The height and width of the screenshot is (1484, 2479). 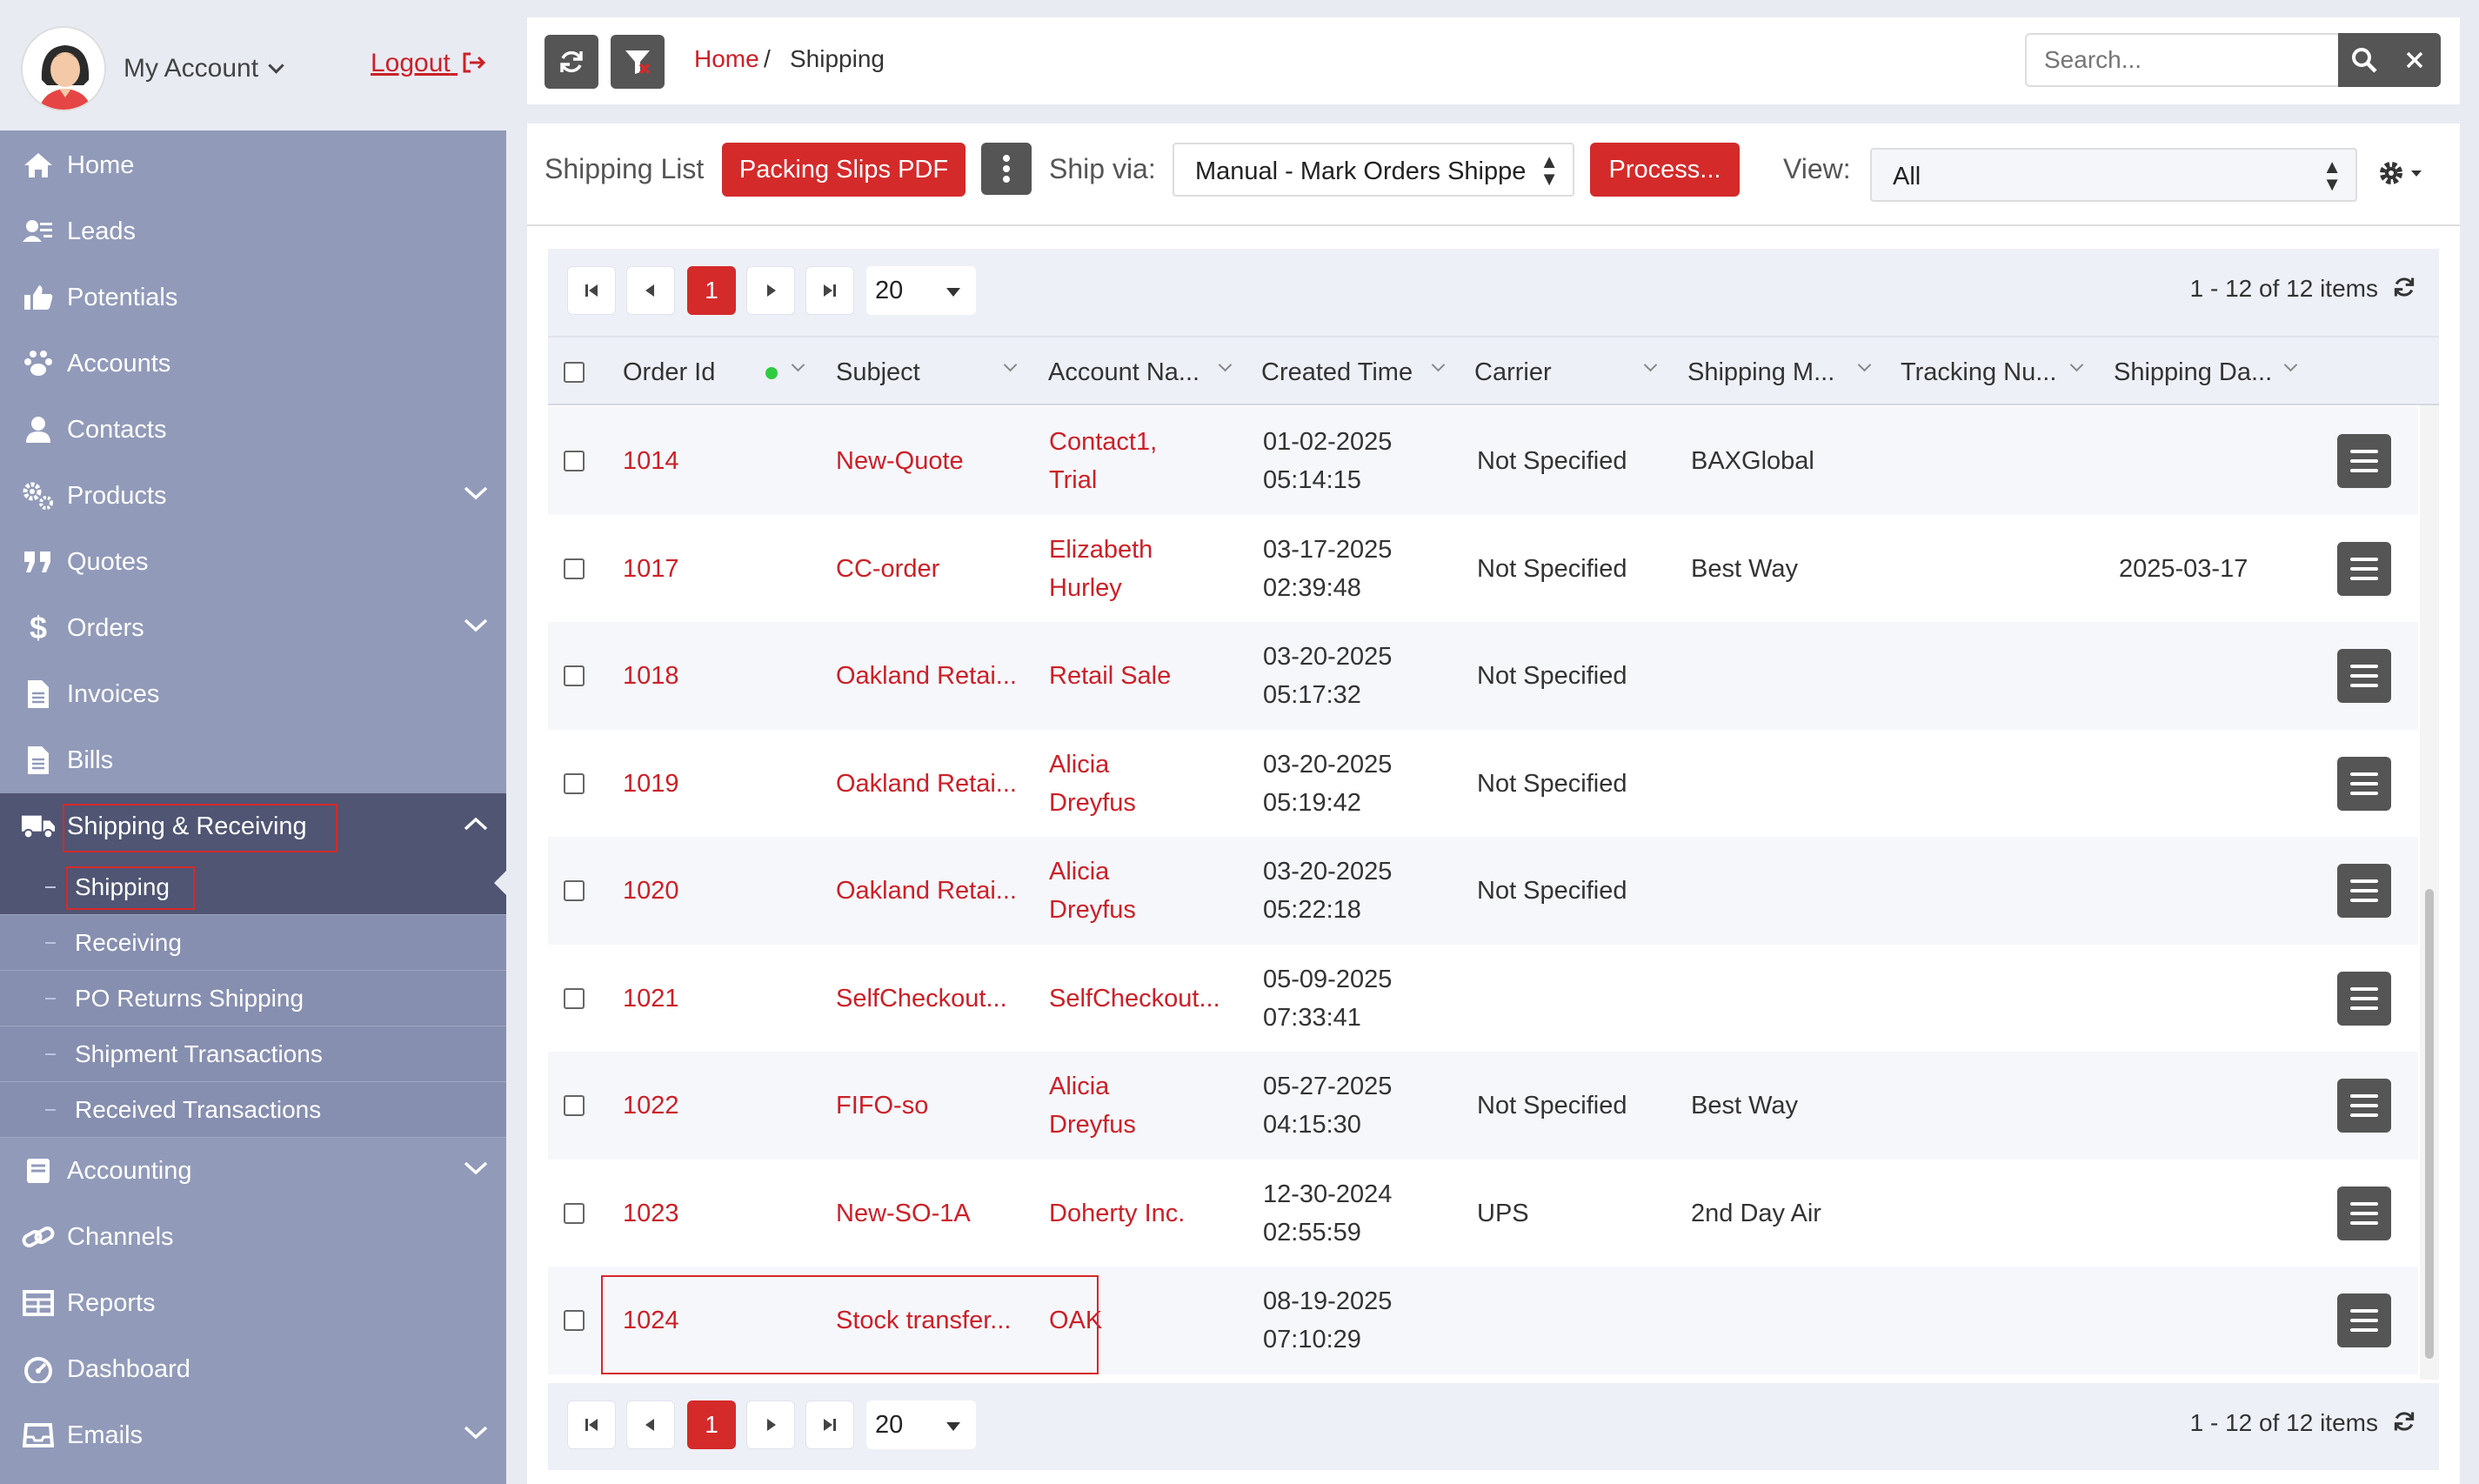 What do you see at coordinates (2399, 175) in the screenshot?
I see `settings-menu-button` at bounding box center [2399, 175].